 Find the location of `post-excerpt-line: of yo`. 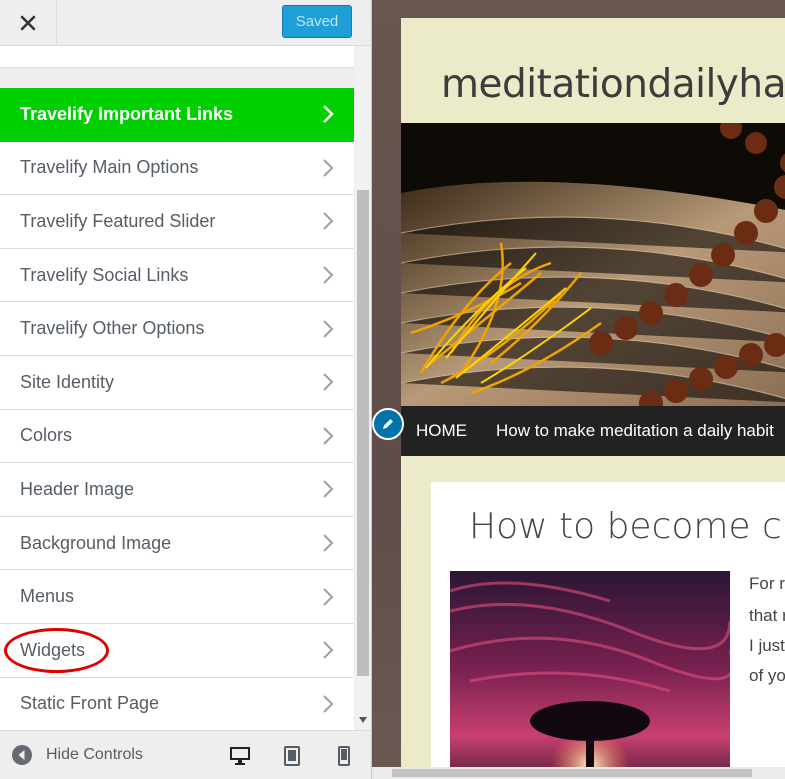

post-excerpt-line: of yo is located at coordinates (767, 675).